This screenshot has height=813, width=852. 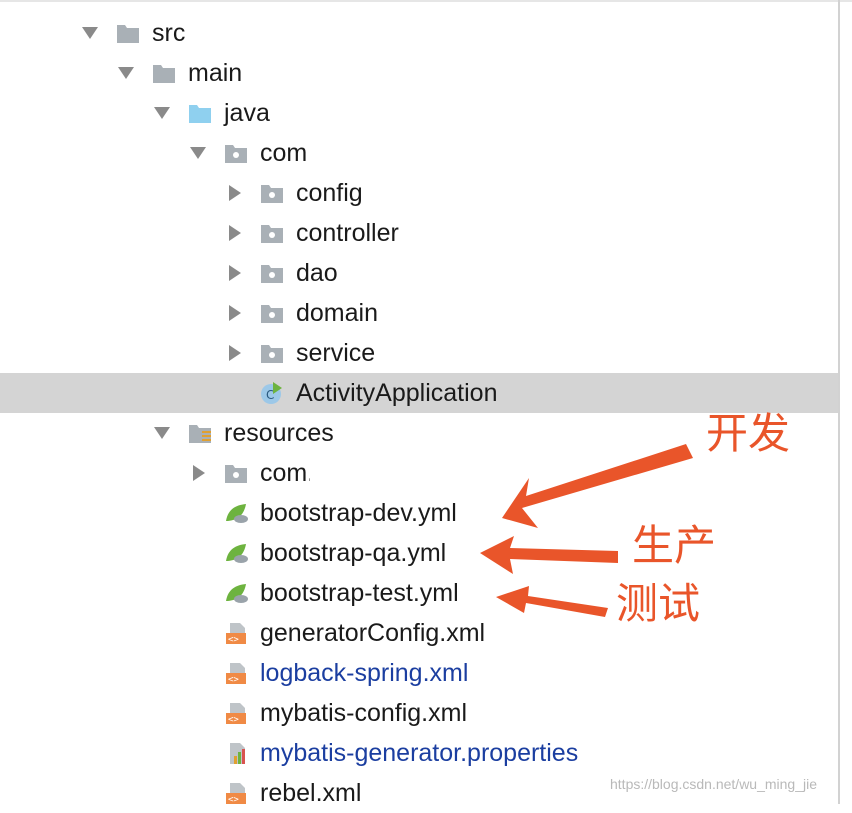 I want to click on tree-row-logback-spring-xml: <> logback-spring.xml, so click(x=419, y=673).